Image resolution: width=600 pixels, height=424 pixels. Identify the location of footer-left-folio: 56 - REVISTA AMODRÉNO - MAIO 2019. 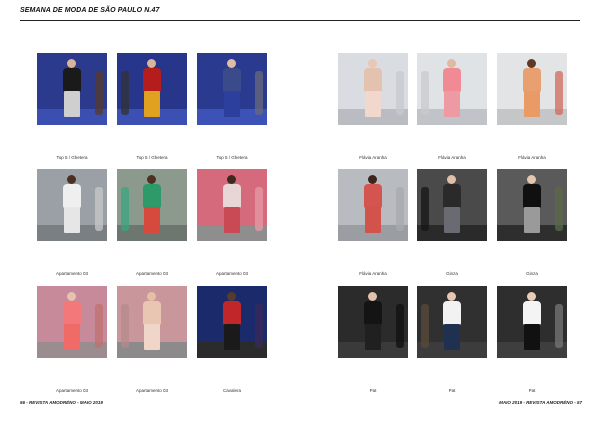
(61, 402).